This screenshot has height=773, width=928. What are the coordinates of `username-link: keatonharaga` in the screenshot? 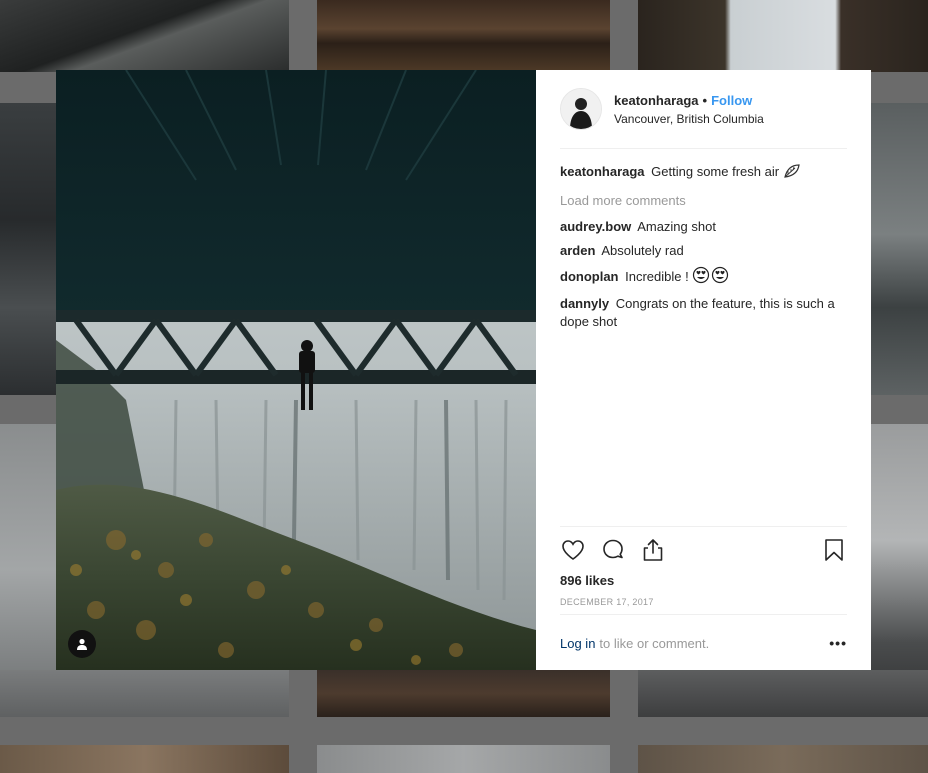 It's located at (656, 100).